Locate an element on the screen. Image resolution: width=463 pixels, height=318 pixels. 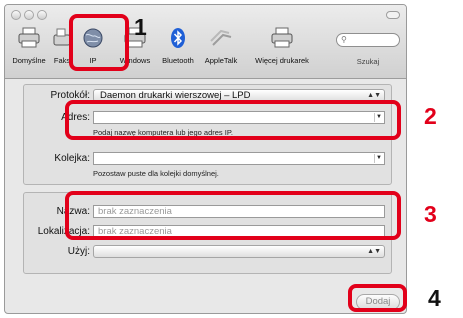
address-label: Adres: is located at coordinates (75, 117).